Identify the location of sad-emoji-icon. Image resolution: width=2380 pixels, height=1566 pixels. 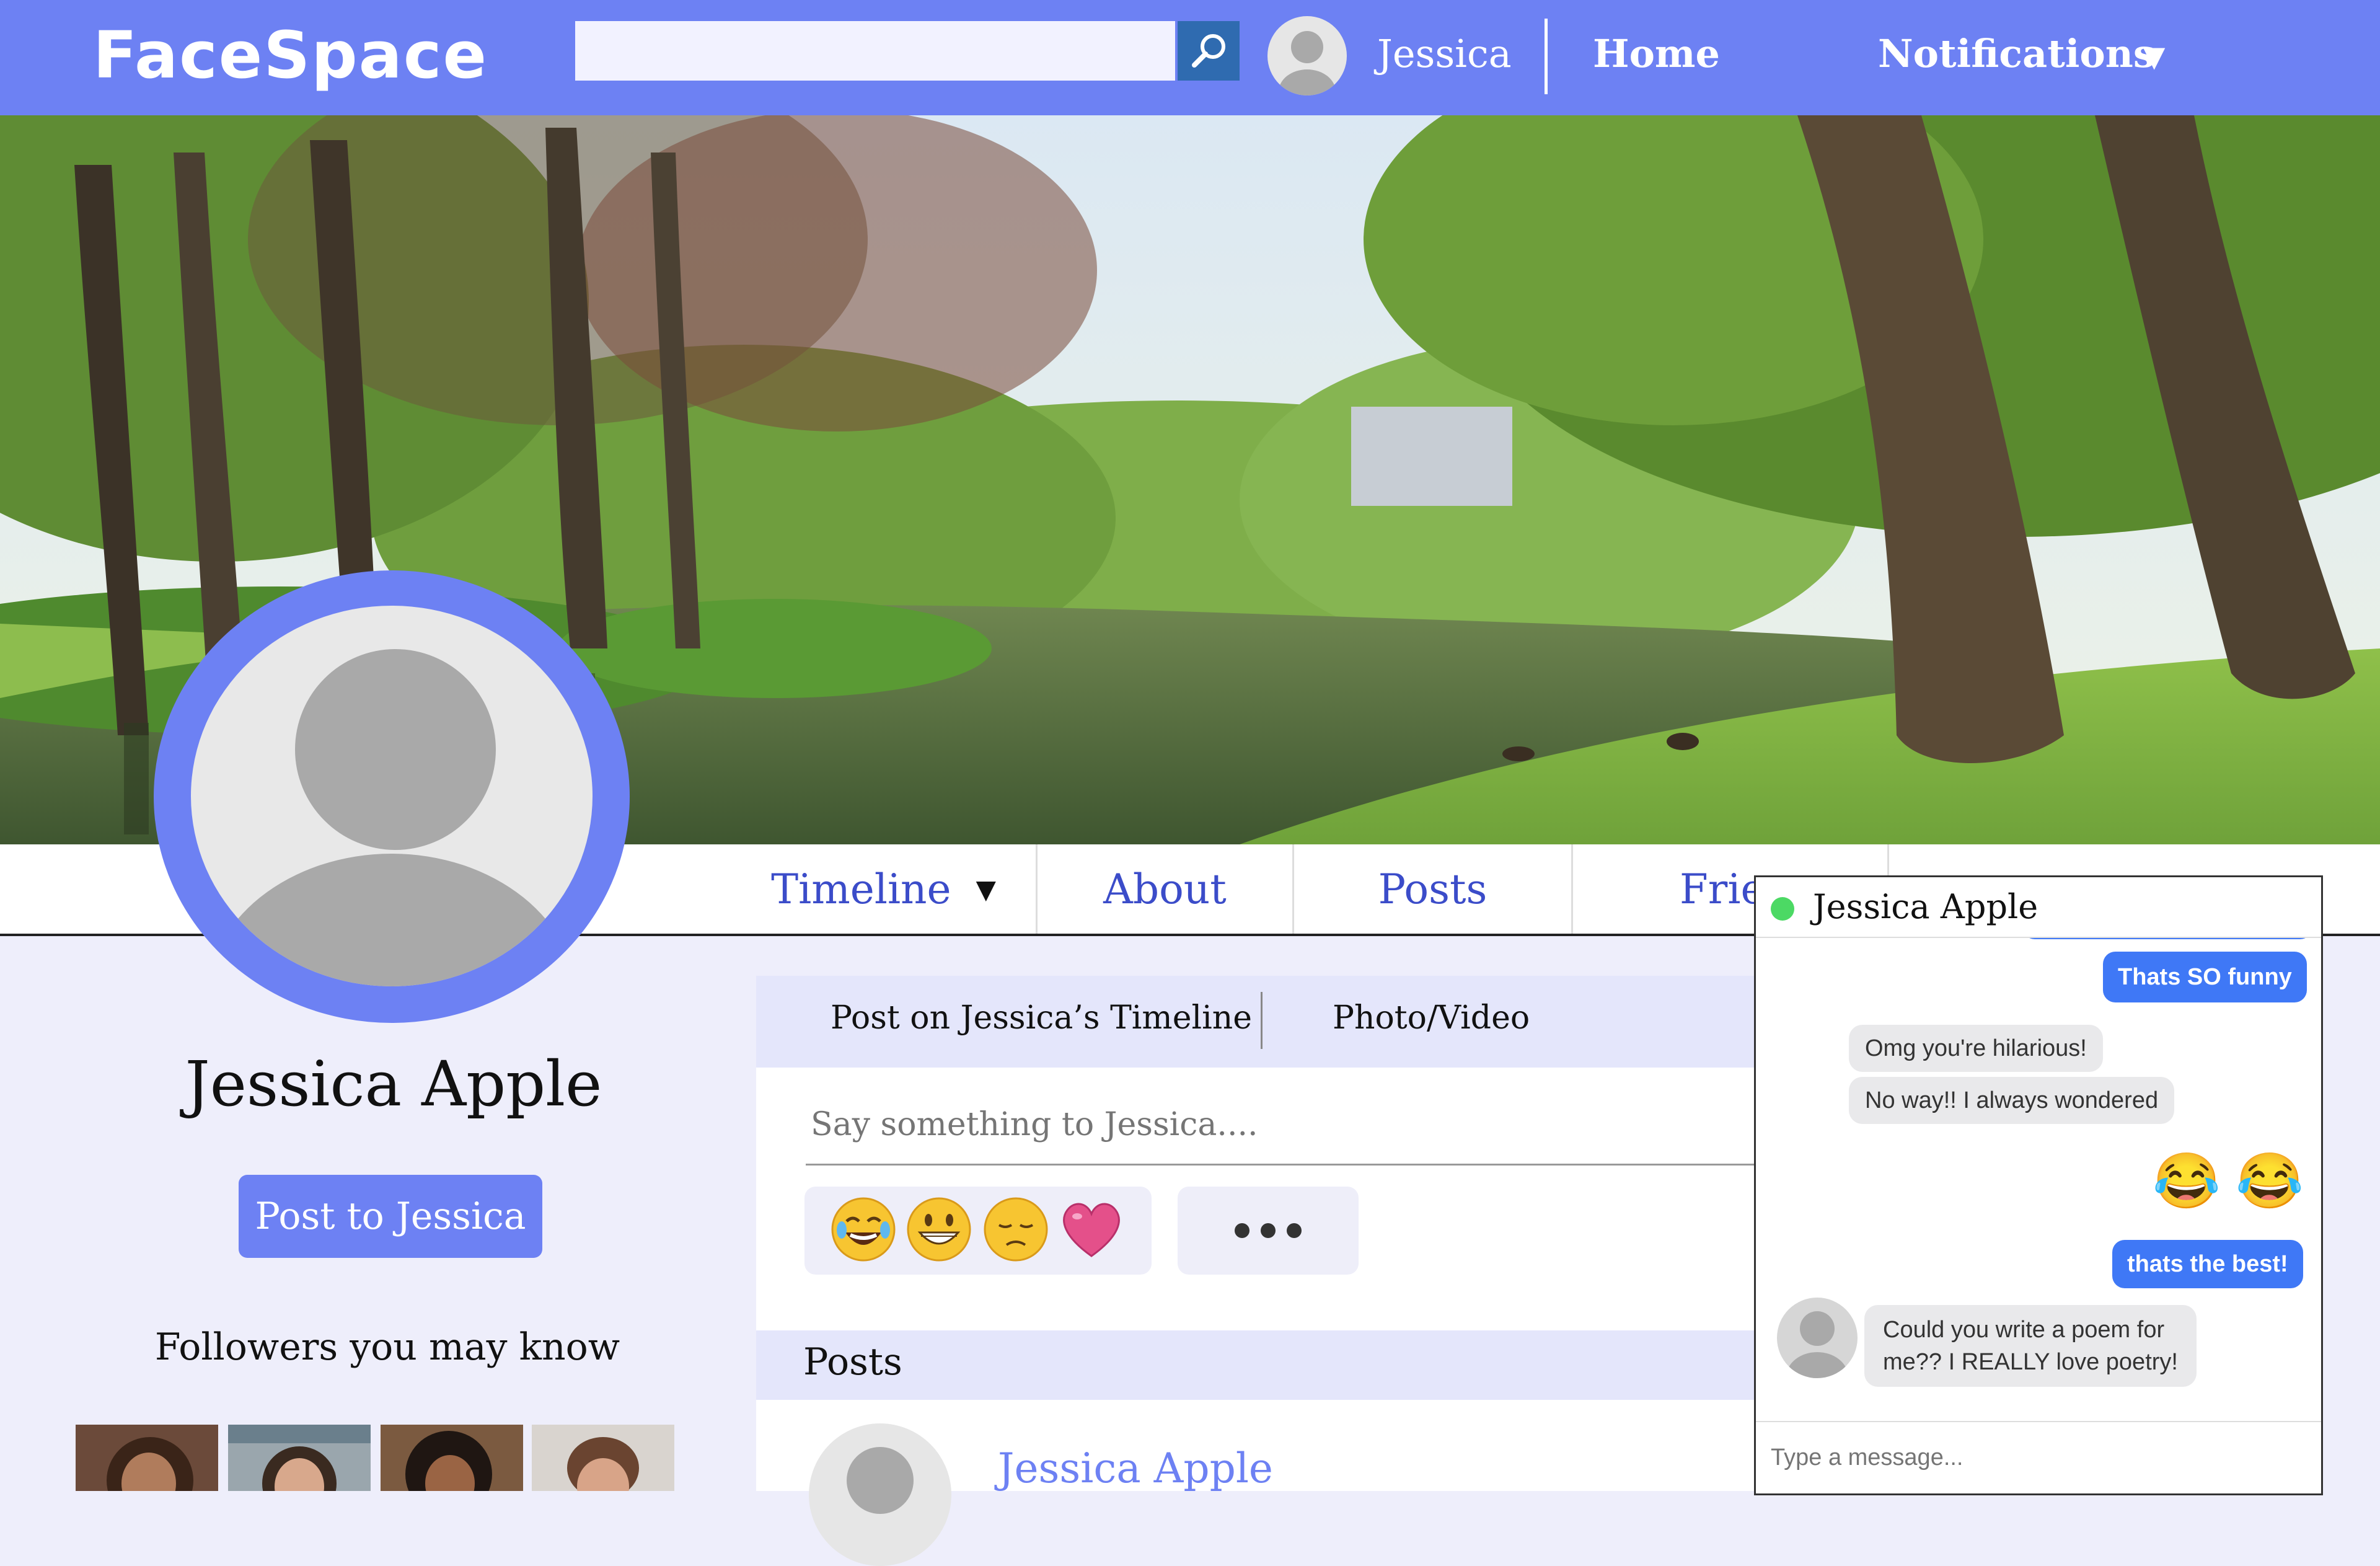
(1016, 1229).